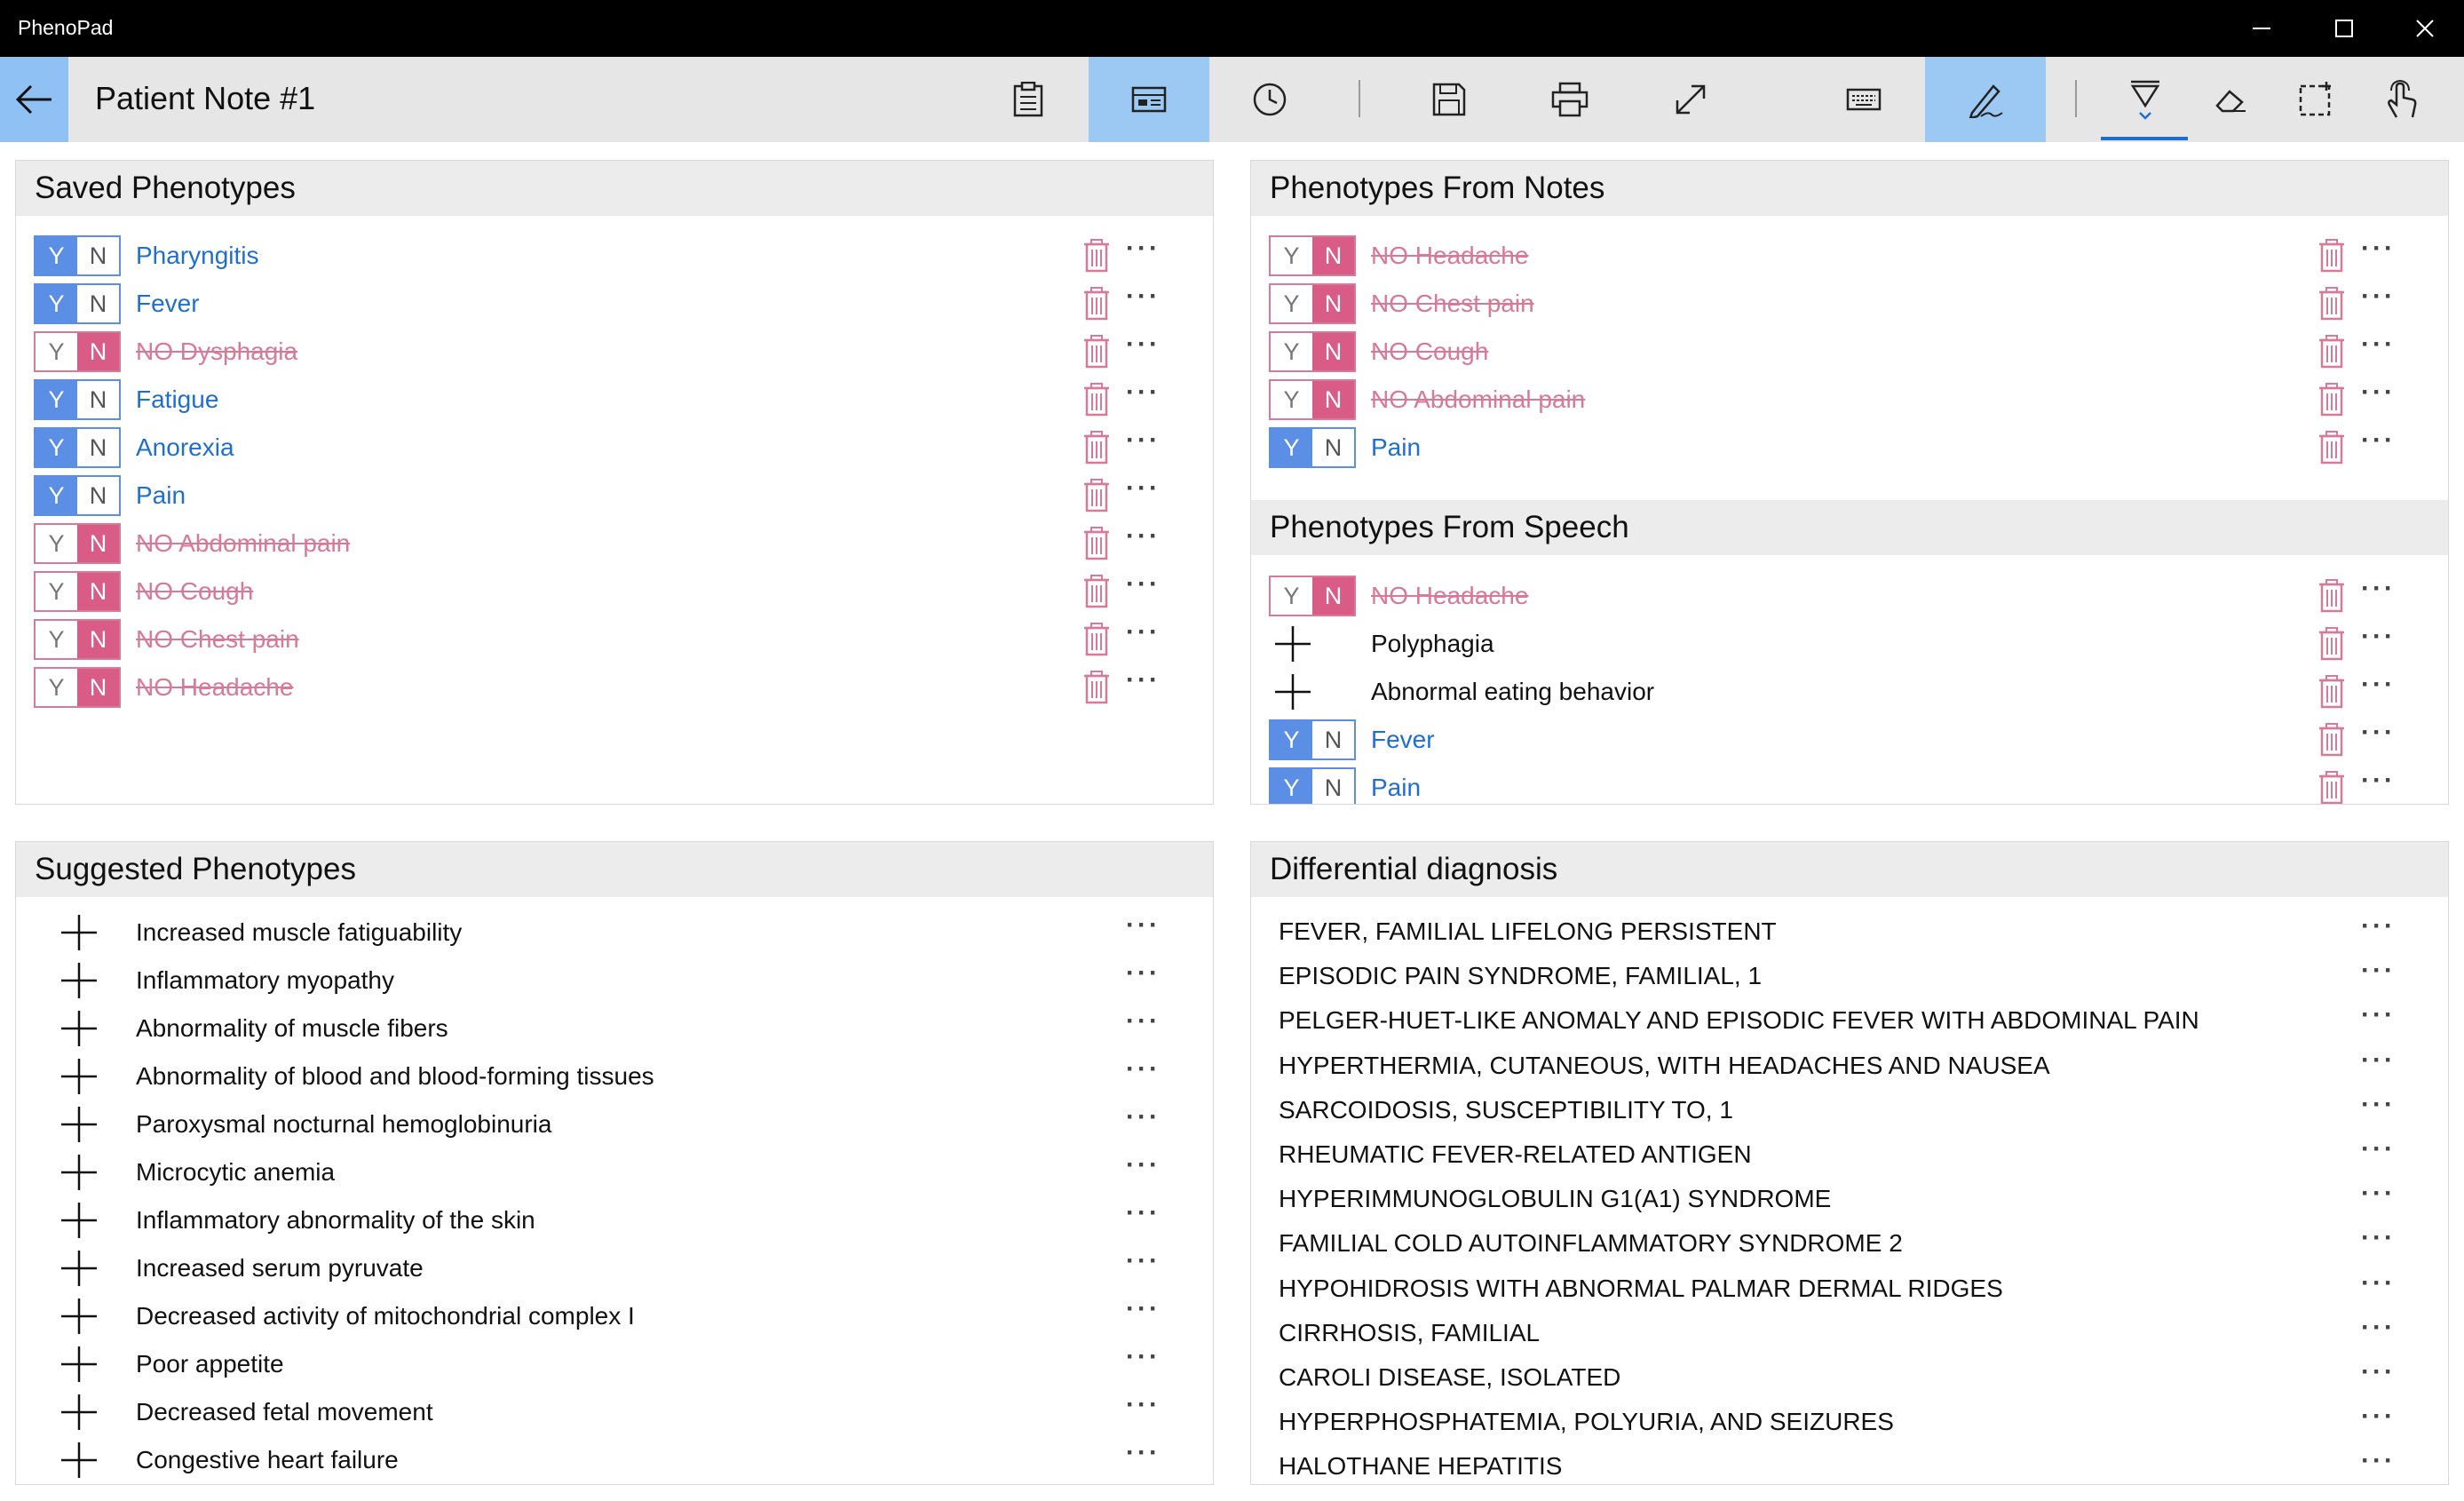 The height and width of the screenshot is (1501, 2464). Describe the element at coordinates (198, 256) in the screenshot. I see `phenotype-label: Pharyngitis` at that location.